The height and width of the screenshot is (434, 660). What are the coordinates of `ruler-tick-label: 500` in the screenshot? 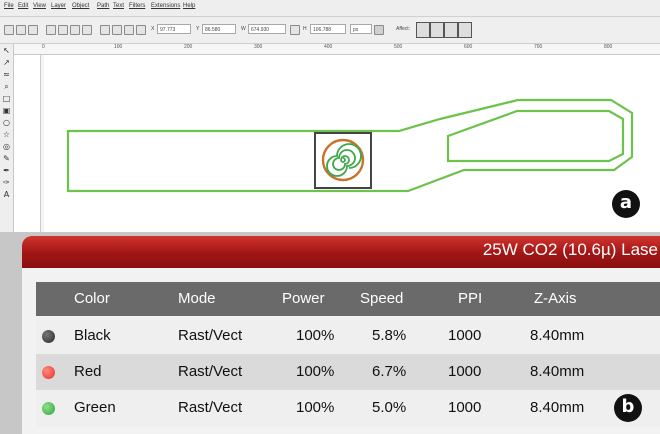 It's located at (398, 47).